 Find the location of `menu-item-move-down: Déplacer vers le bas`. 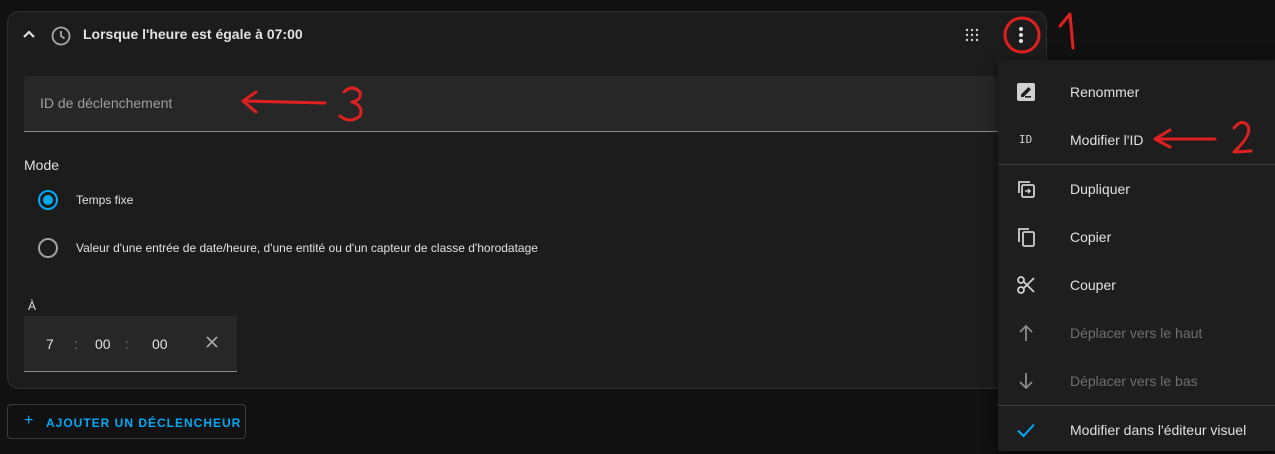

menu-item-move-down: Déplacer vers le bas is located at coordinates (1136, 381).